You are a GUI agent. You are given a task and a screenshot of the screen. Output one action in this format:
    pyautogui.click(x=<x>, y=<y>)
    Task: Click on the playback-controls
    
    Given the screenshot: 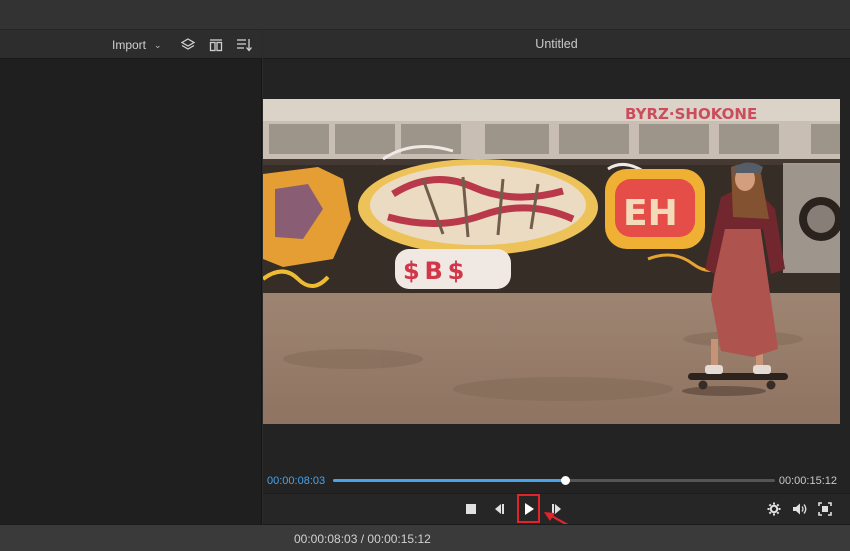 What is the action you would take?
    pyautogui.click(x=556, y=508)
    